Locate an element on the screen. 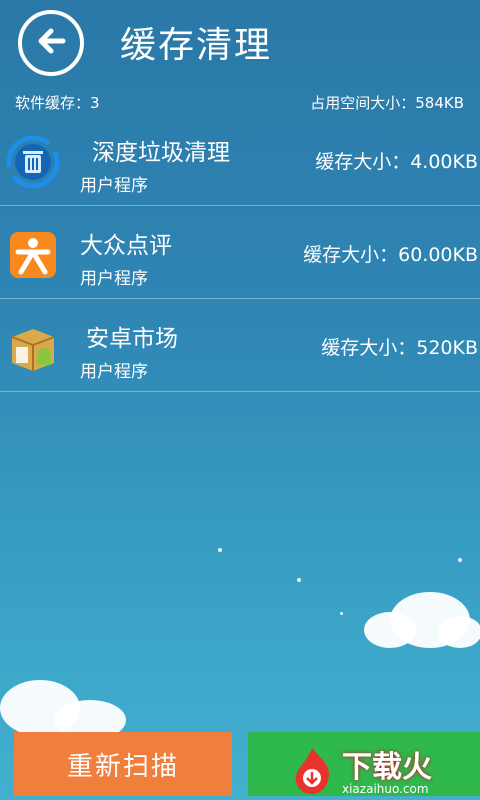 This screenshot has width=480, height=800. rescan-button: 重新扫描 is located at coordinates (123, 764).